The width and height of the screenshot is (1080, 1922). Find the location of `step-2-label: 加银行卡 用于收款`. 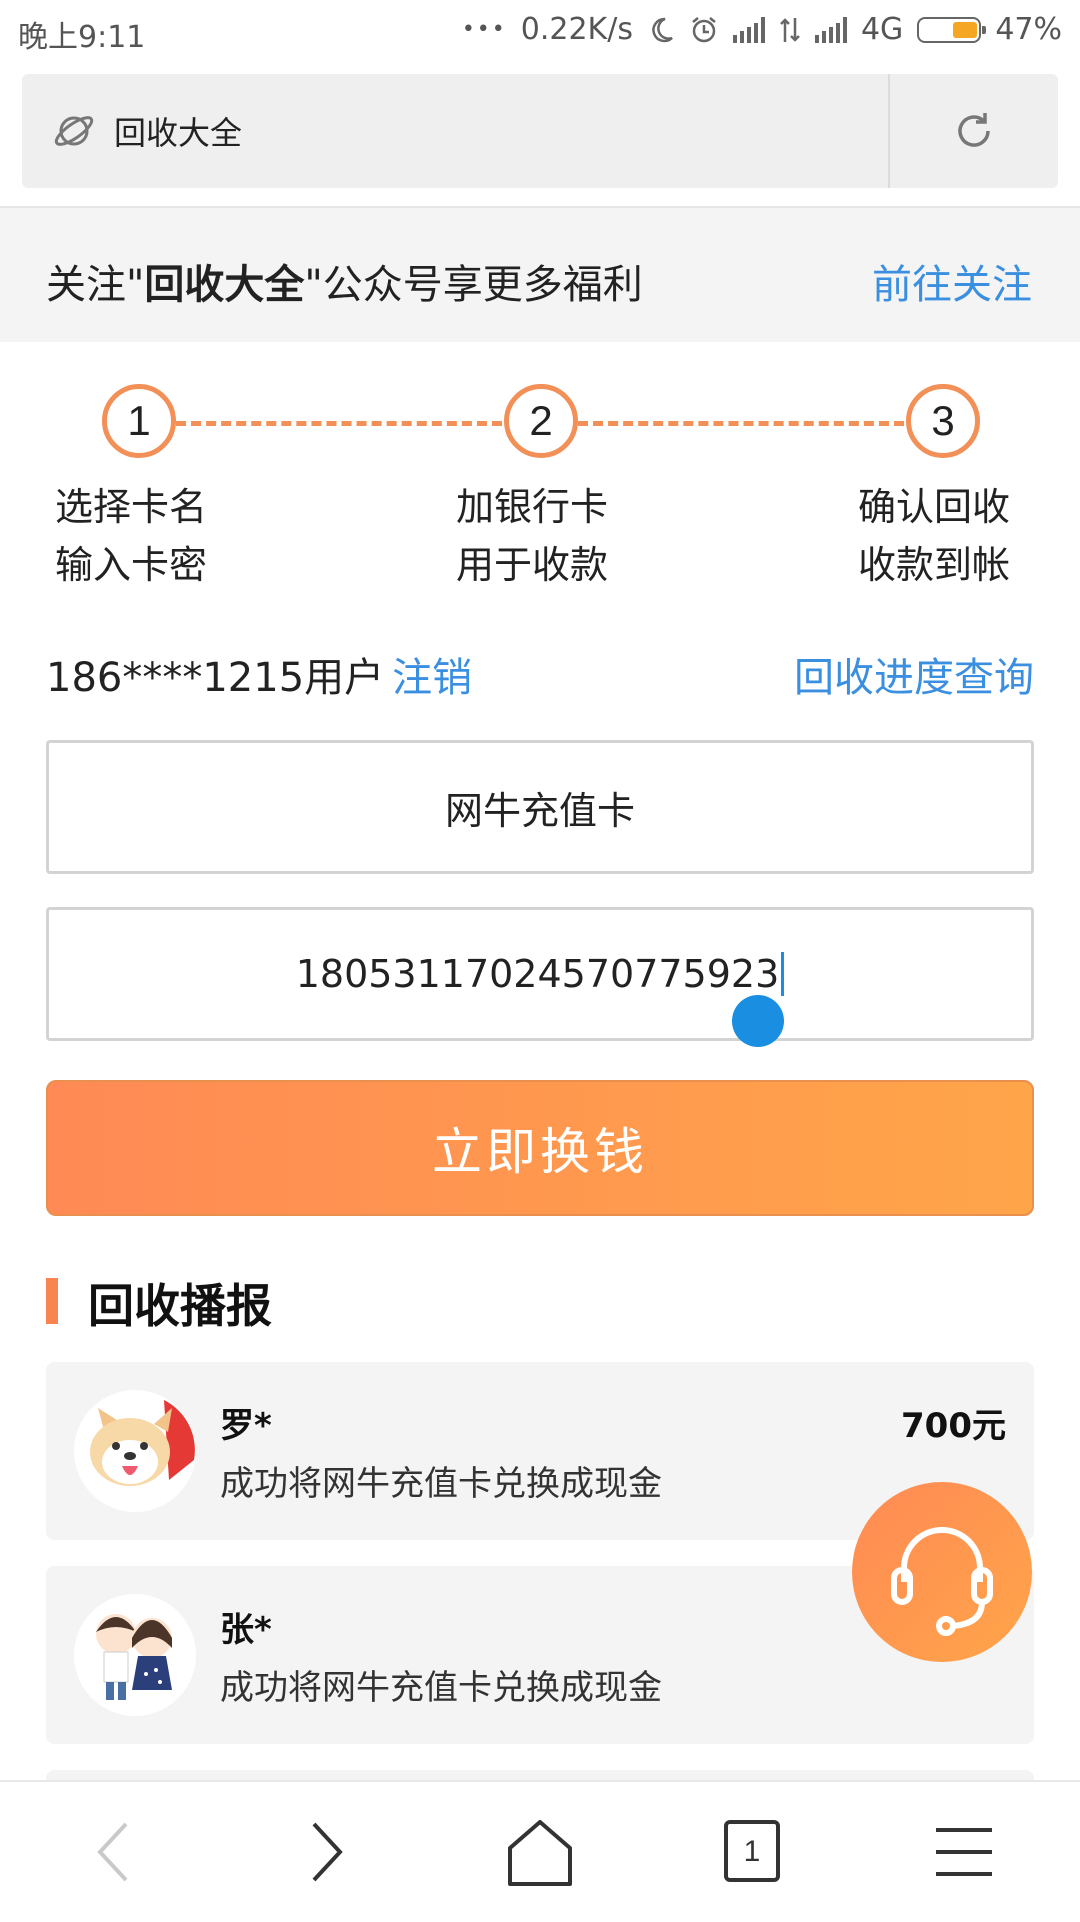

step-2-label: 加银行卡 用于收款 is located at coordinates (532, 536).